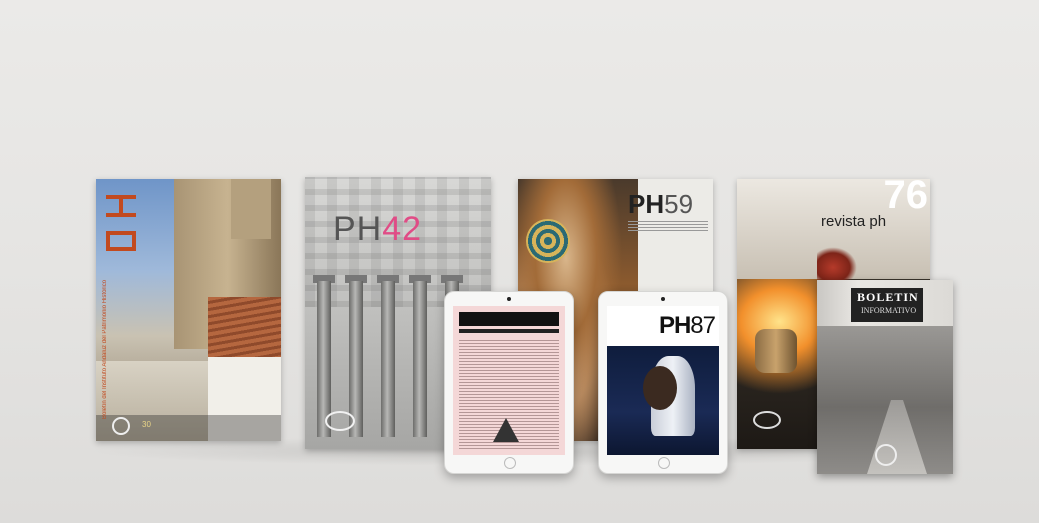  I want to click on boletin-informativo-cover: BOLETIN INFORMATIVO, so click(885, 377).